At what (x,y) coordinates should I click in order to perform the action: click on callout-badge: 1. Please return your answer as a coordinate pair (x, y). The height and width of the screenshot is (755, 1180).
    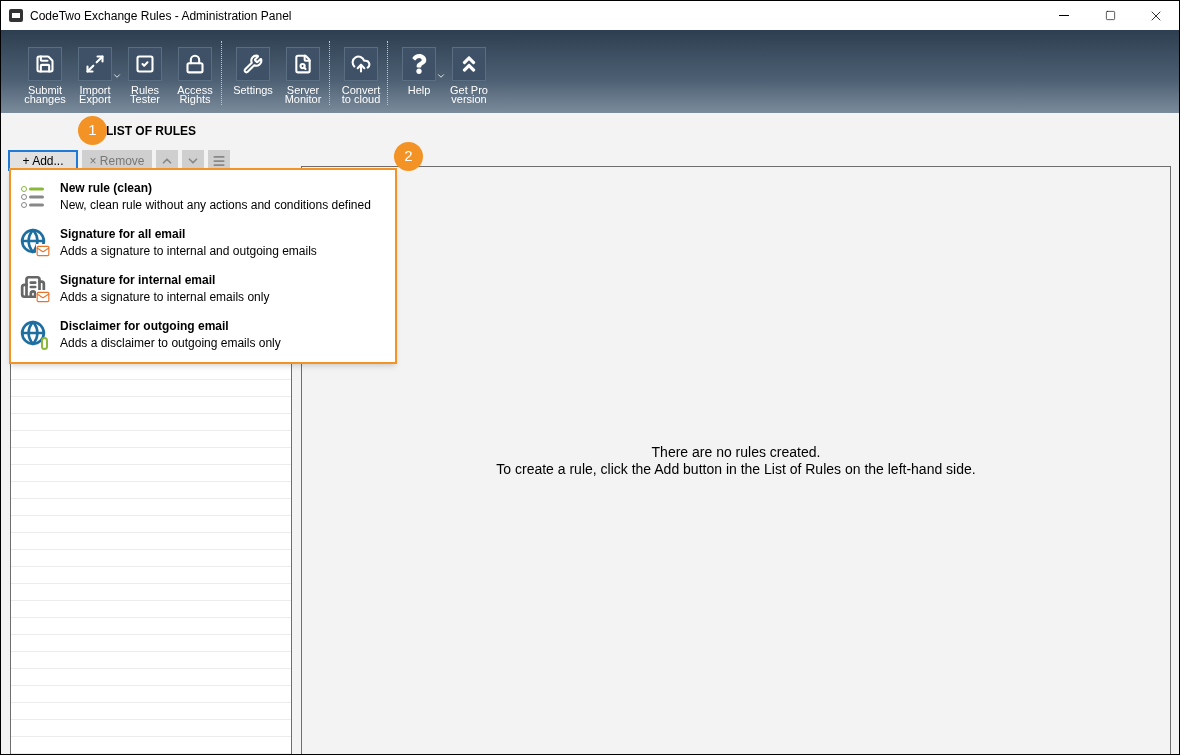
    Looking at the image, I should click on (92, 130).